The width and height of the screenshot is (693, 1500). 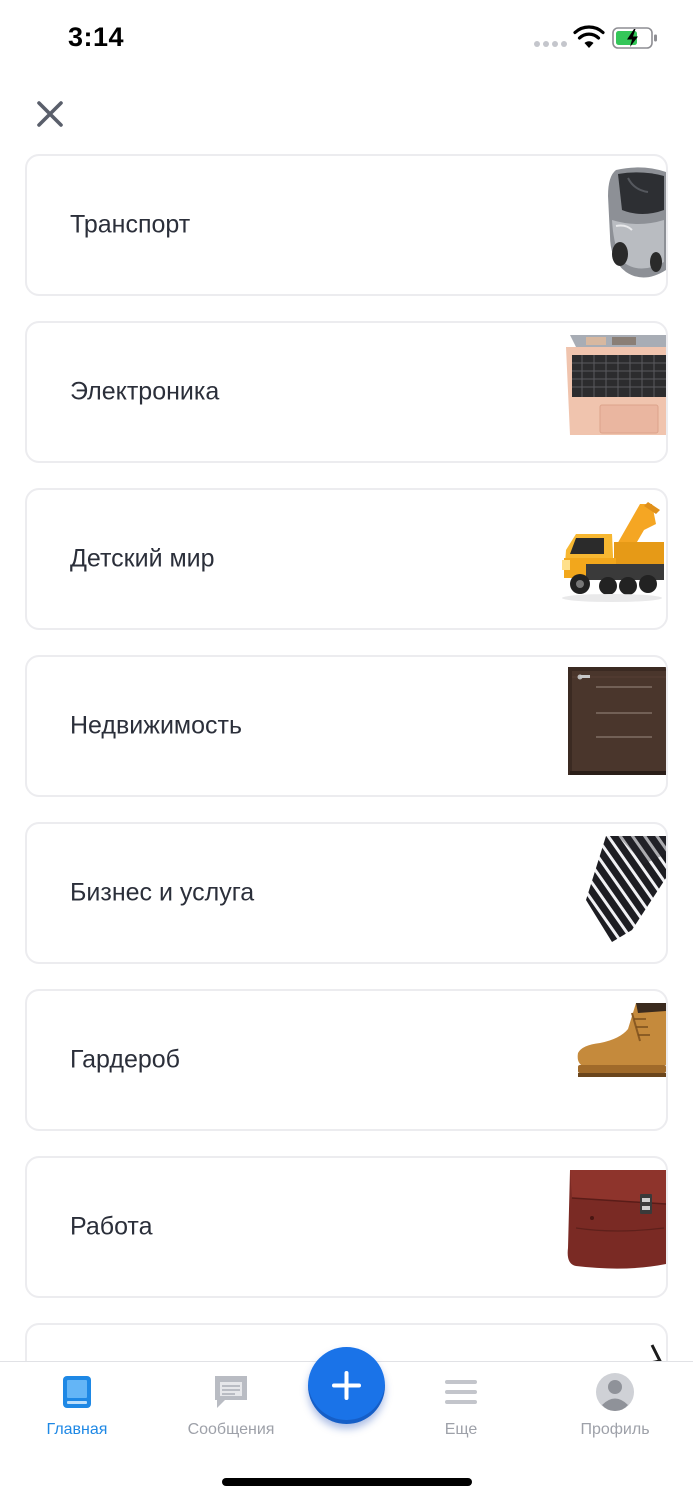 I want to click on category-label: Гардероб, so click(x=125, y=1059).